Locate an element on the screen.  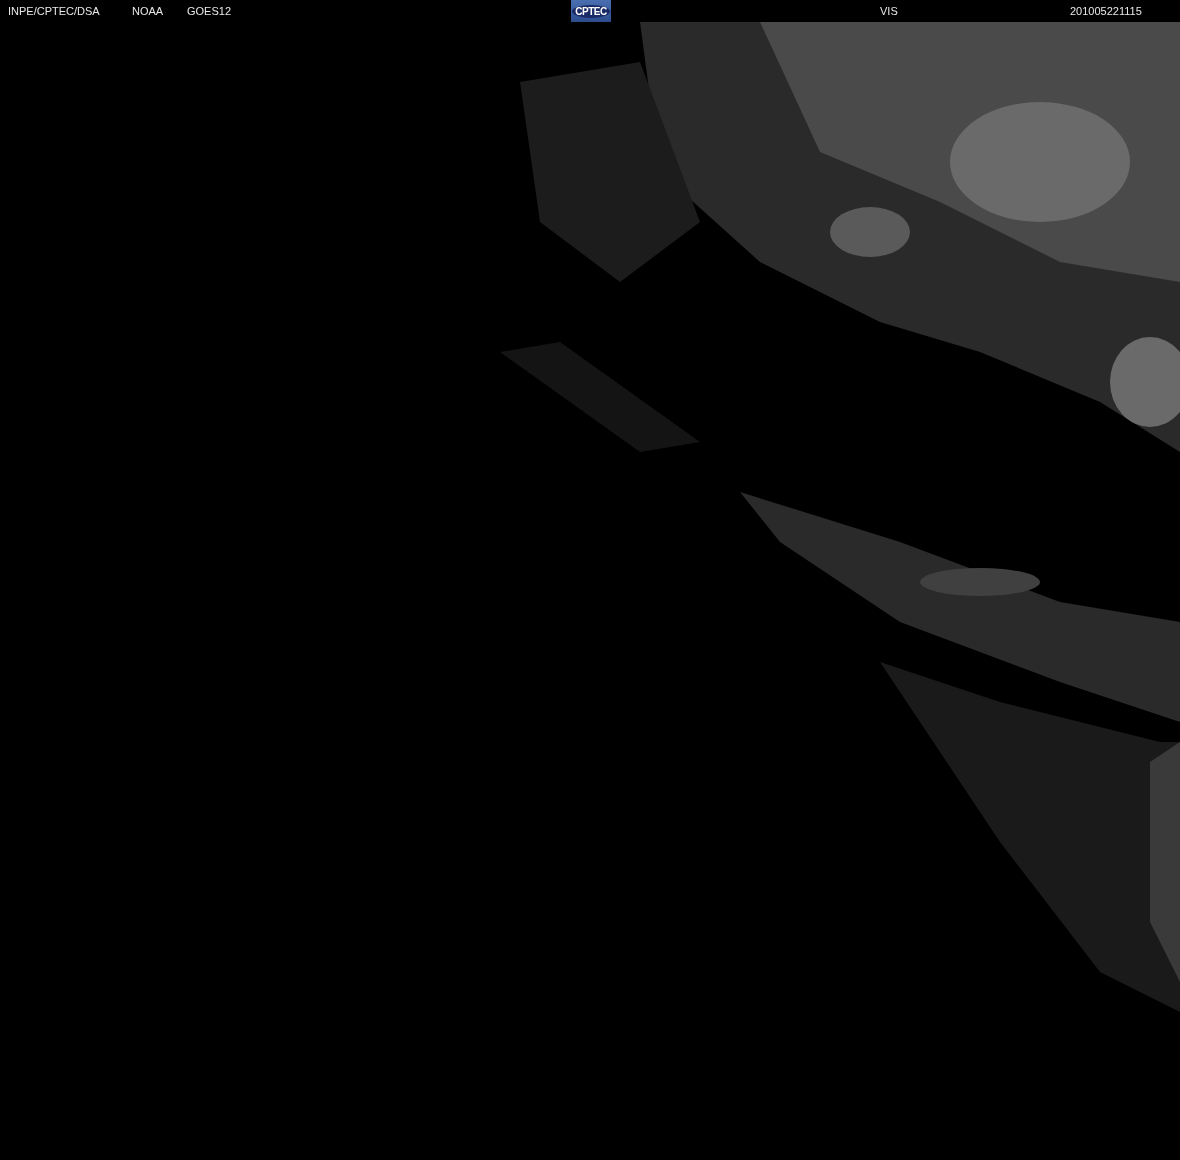
logo-icon: CPTEC is located at coordinates (591, 11).